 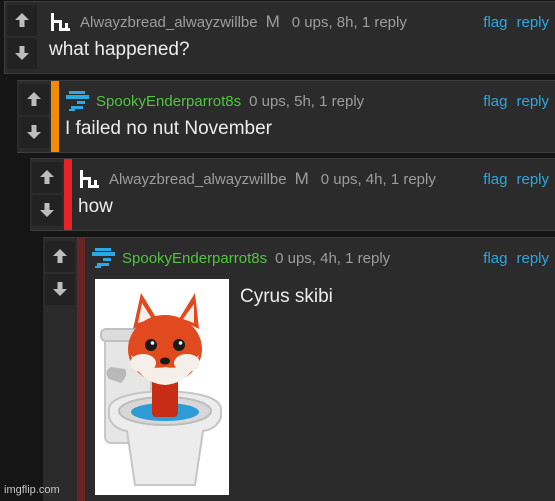 I want to click on imgflip-watermark: imgflip.com, so click(x=32, y=490).